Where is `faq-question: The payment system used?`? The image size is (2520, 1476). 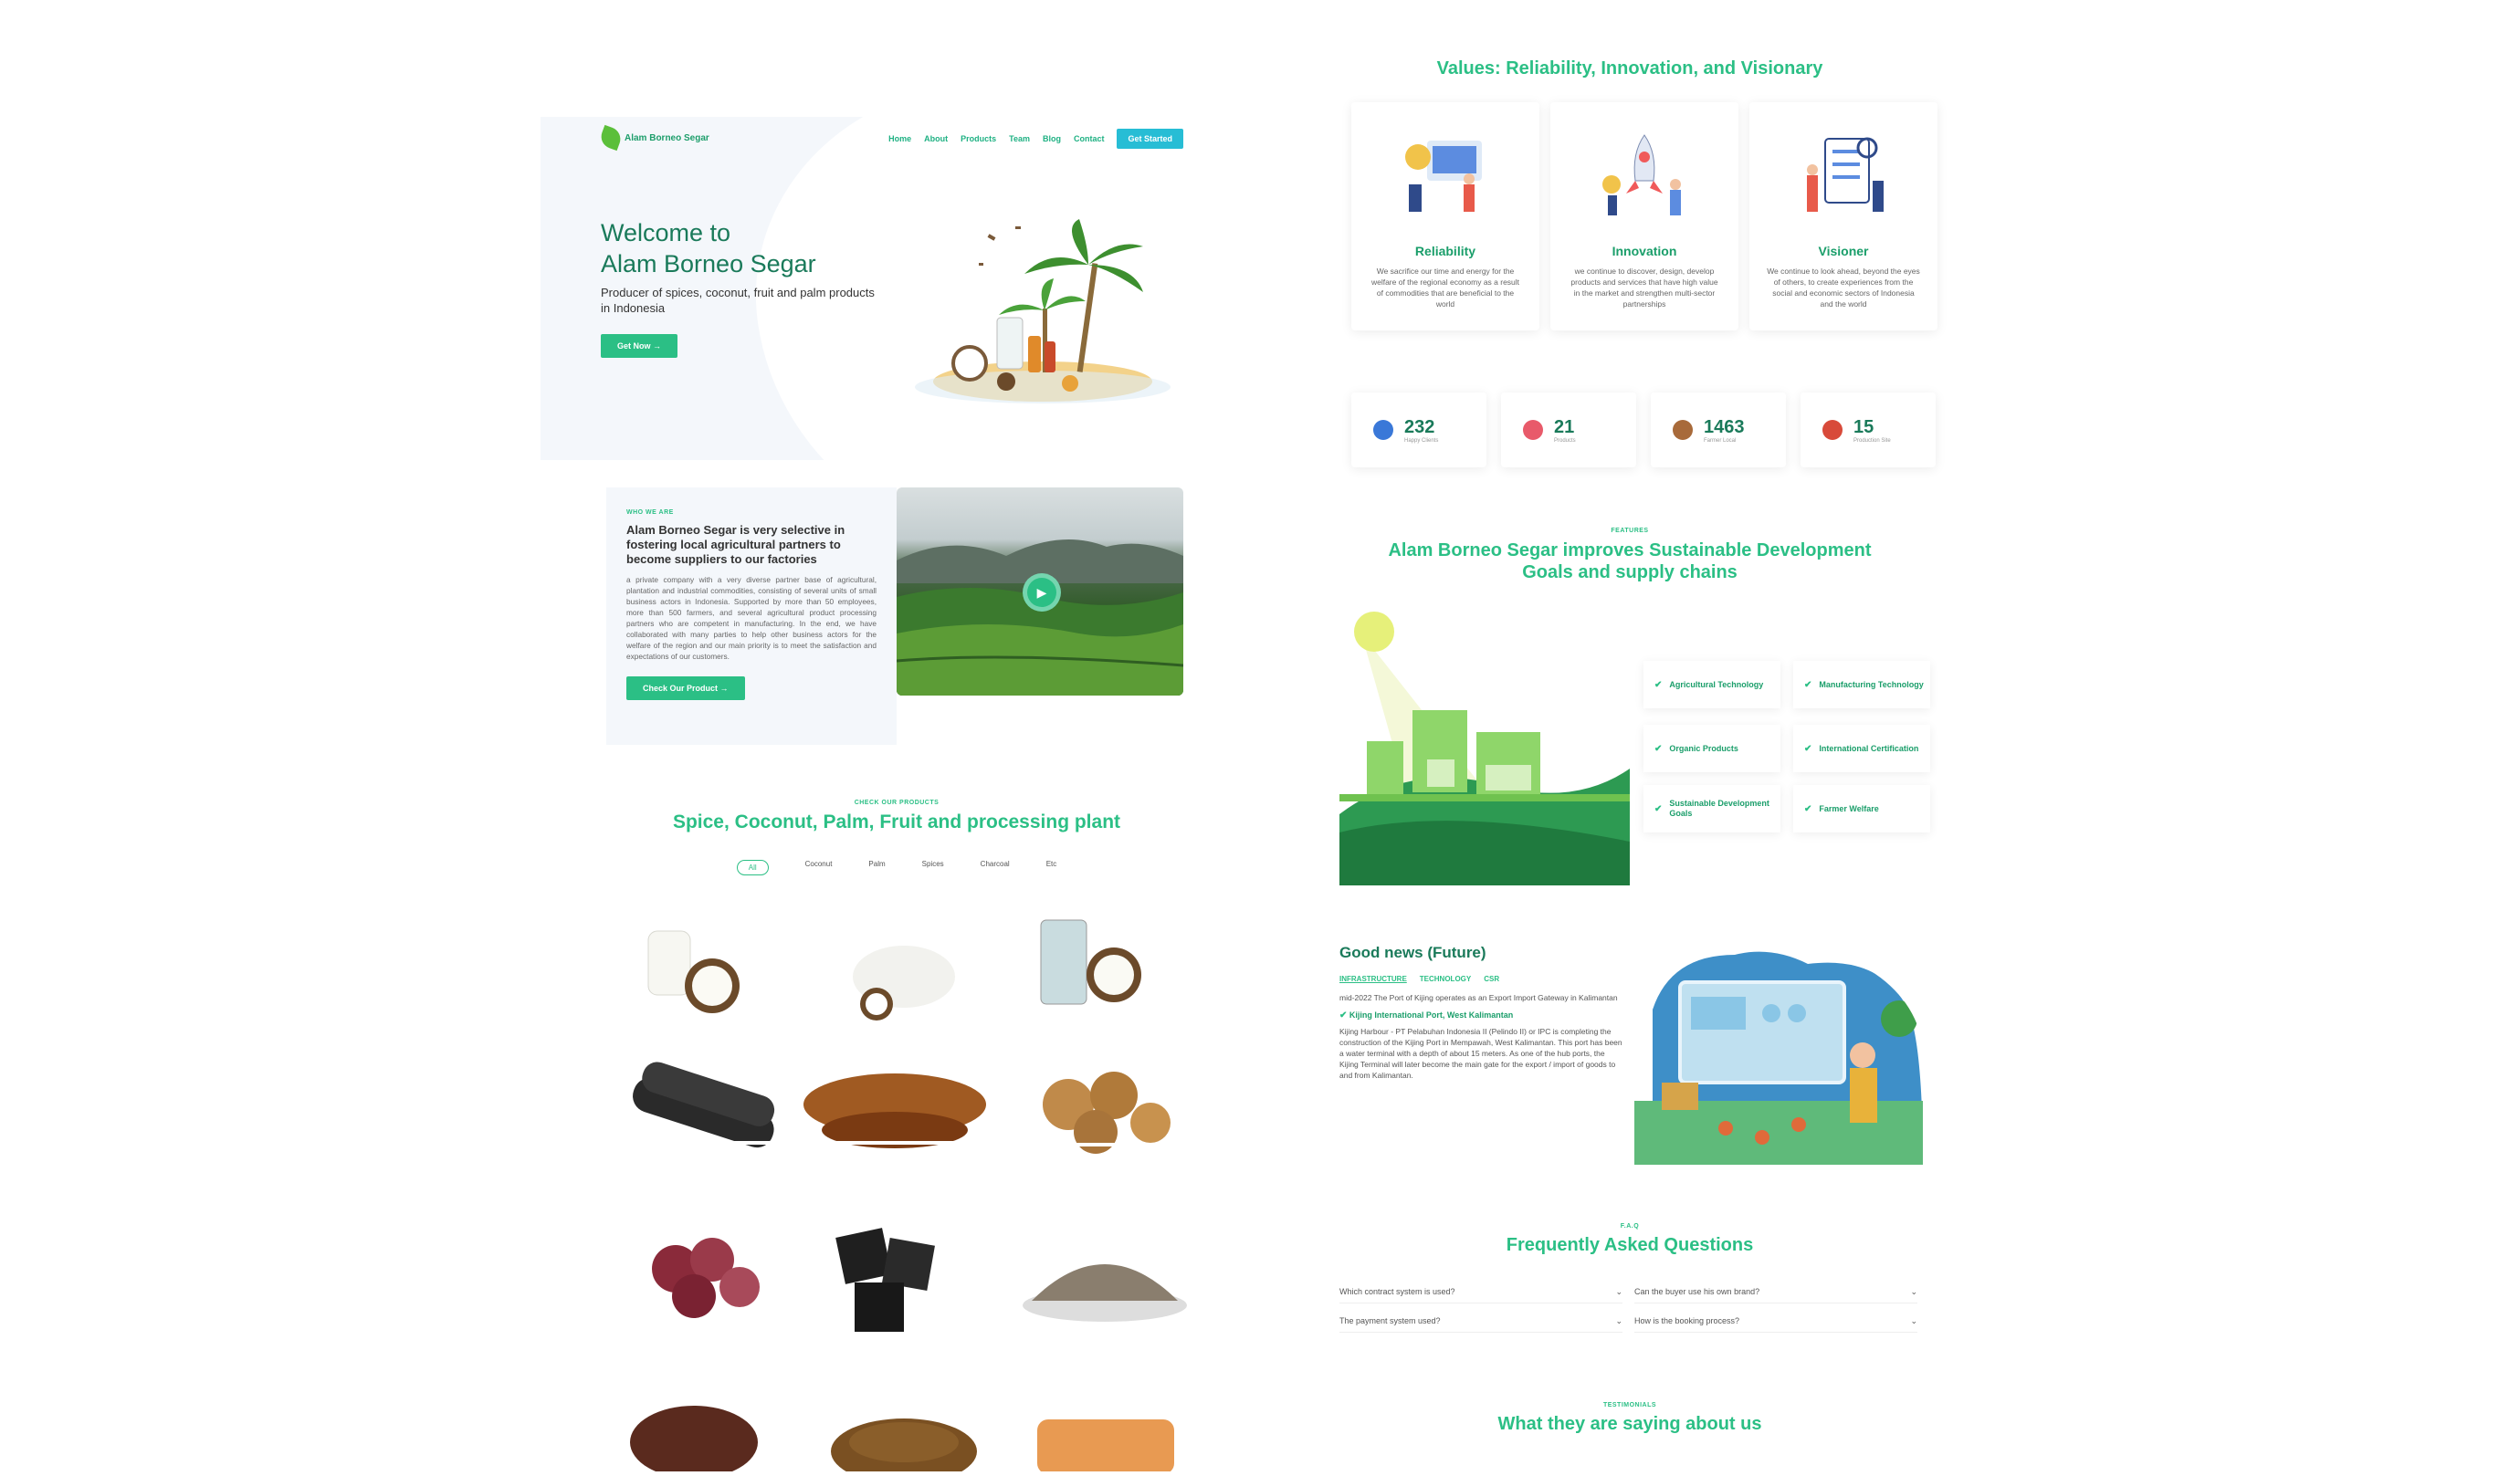 faq-question: The payment system used? is located at coordinates (1390, 1320).